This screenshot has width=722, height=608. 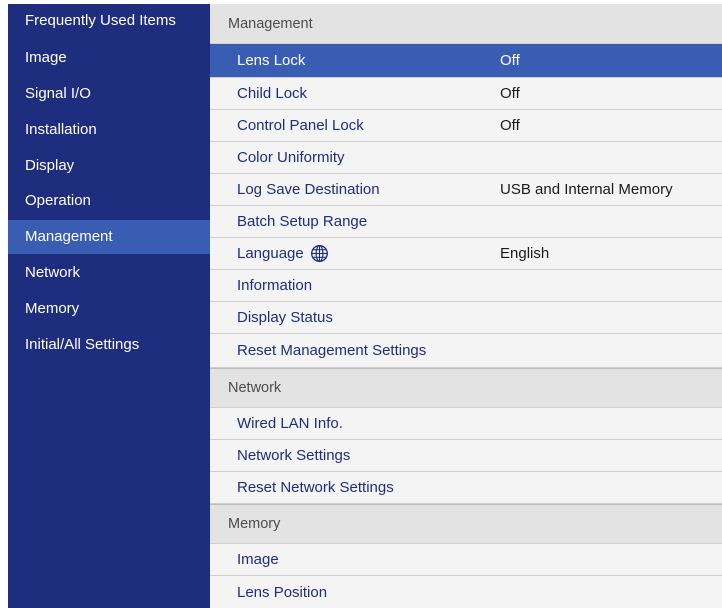 What do you see at coordinates (466, 351) in the screenshot?
I see `menu-item-reset-management-settings: Reset Management Settings` at bounding box center [466, 351].